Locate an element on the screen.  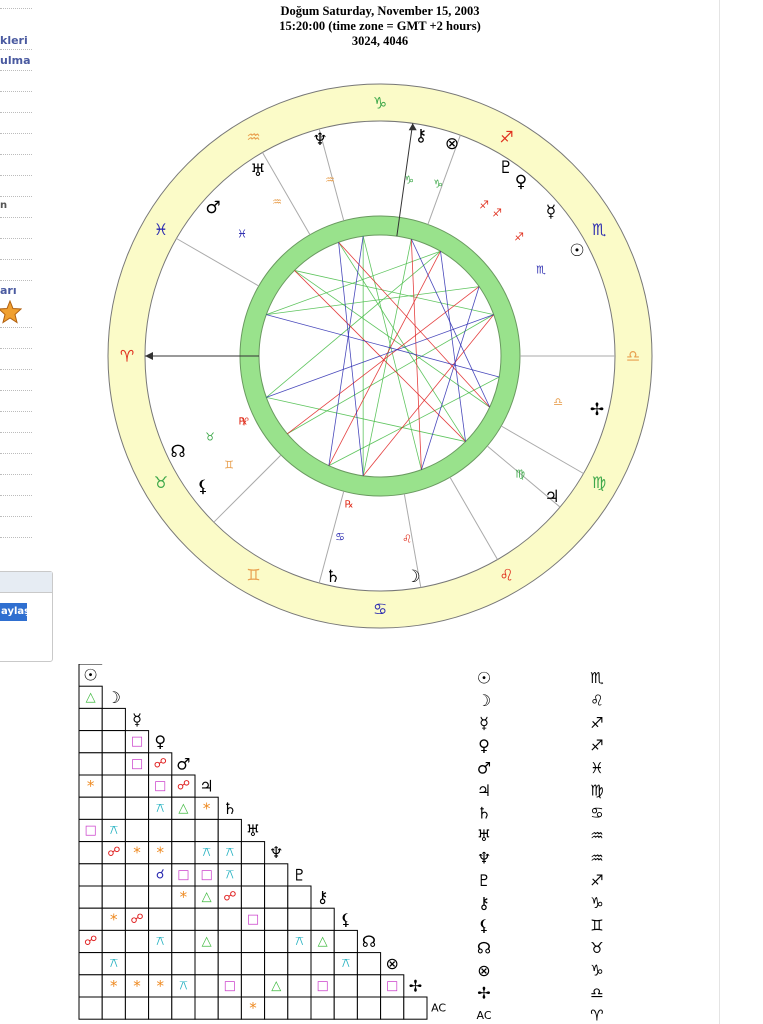
aspect-grid-label: ♅ is located at coordinates (253, 830).